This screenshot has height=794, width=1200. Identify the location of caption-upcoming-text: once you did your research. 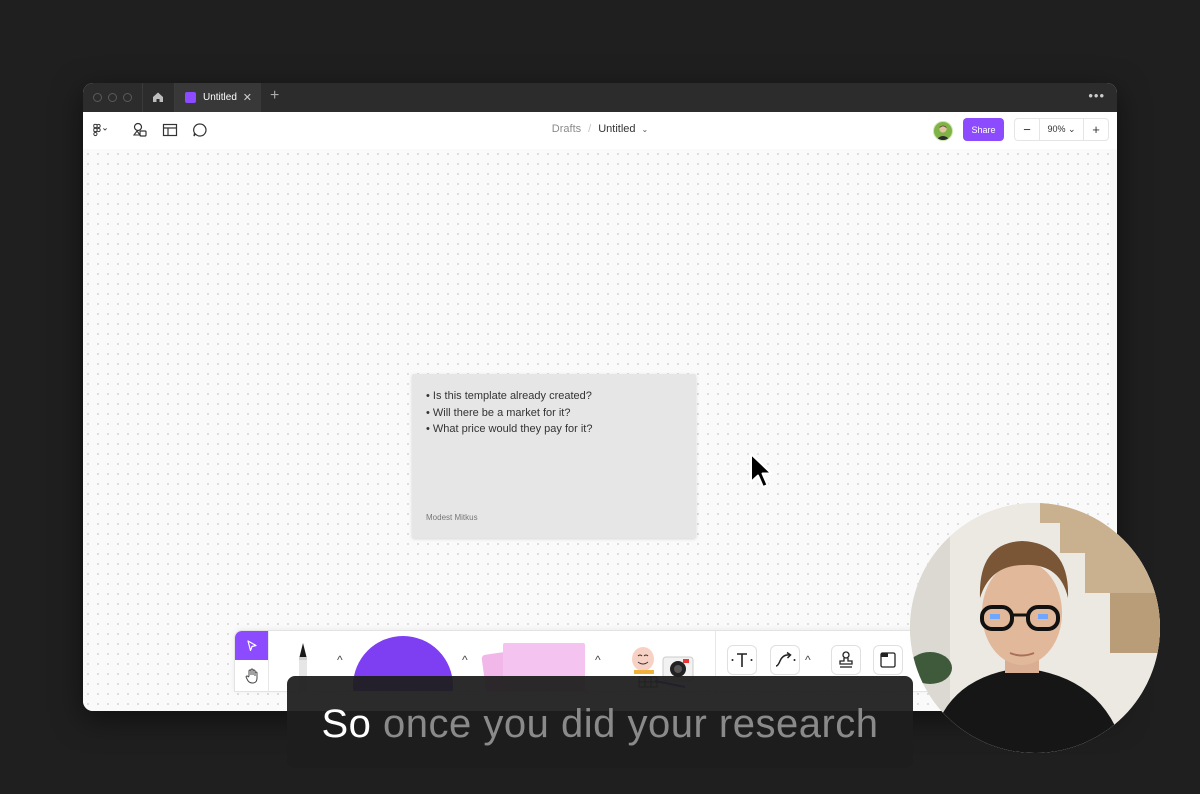
(625, 724).